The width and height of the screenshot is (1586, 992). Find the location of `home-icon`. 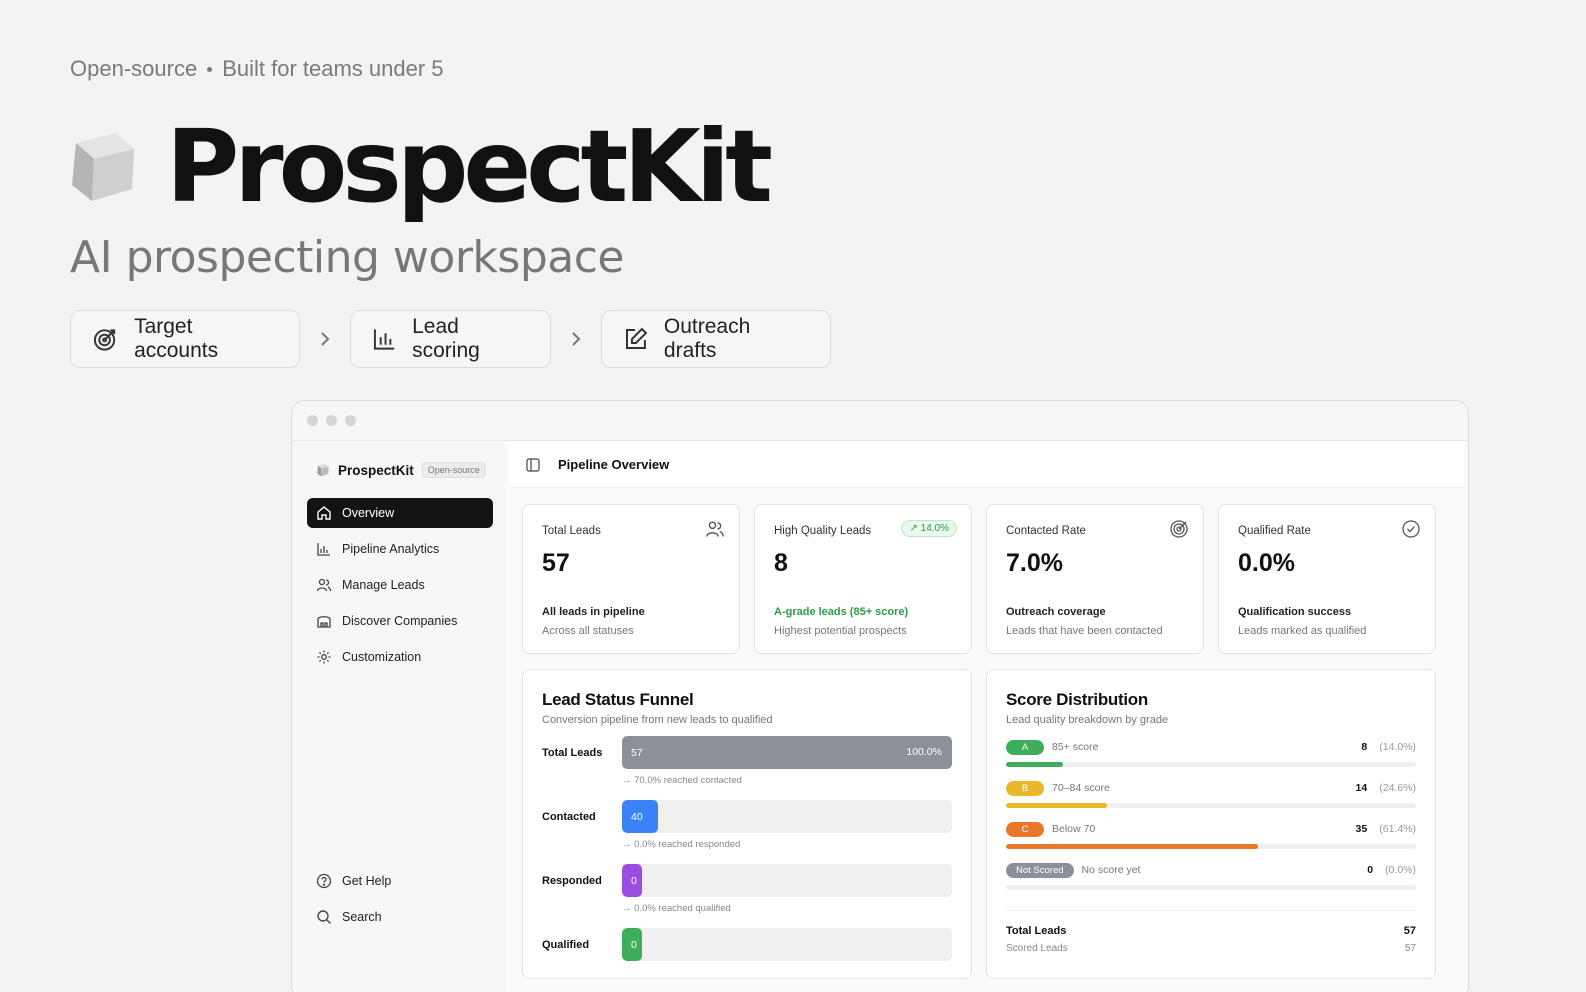

home-icon is located at coordinates (324, 513).